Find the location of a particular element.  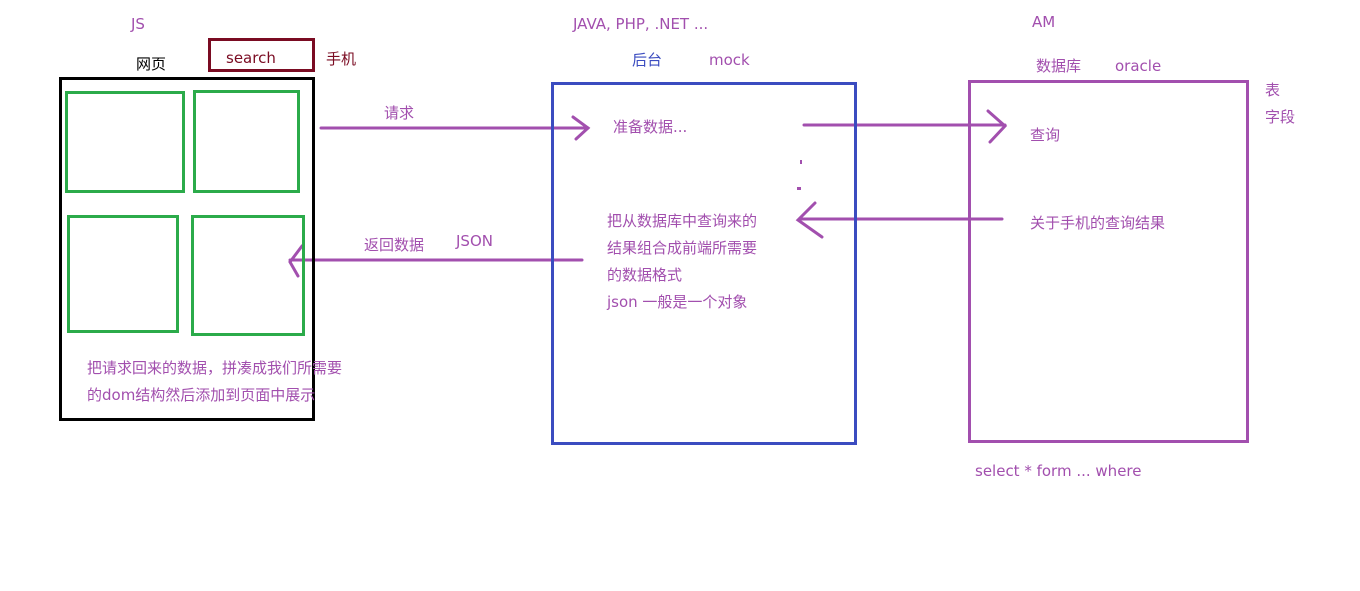

json-label: JSON is located at coordinates (474, 241).